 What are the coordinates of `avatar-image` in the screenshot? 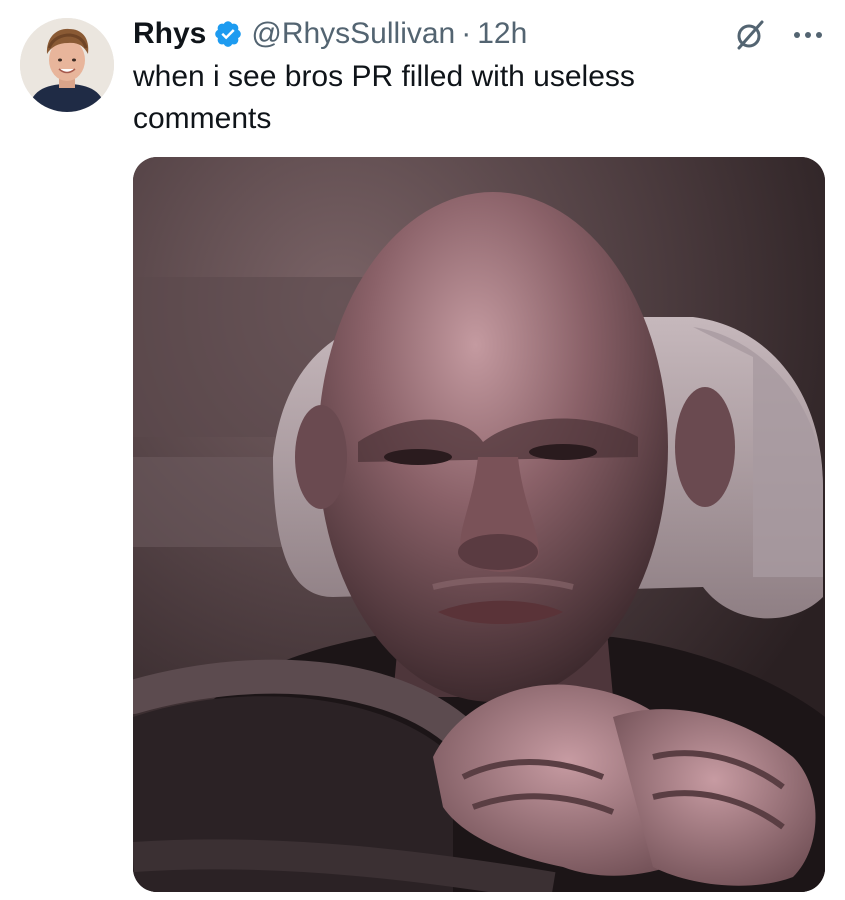 It's located at (67, 65).